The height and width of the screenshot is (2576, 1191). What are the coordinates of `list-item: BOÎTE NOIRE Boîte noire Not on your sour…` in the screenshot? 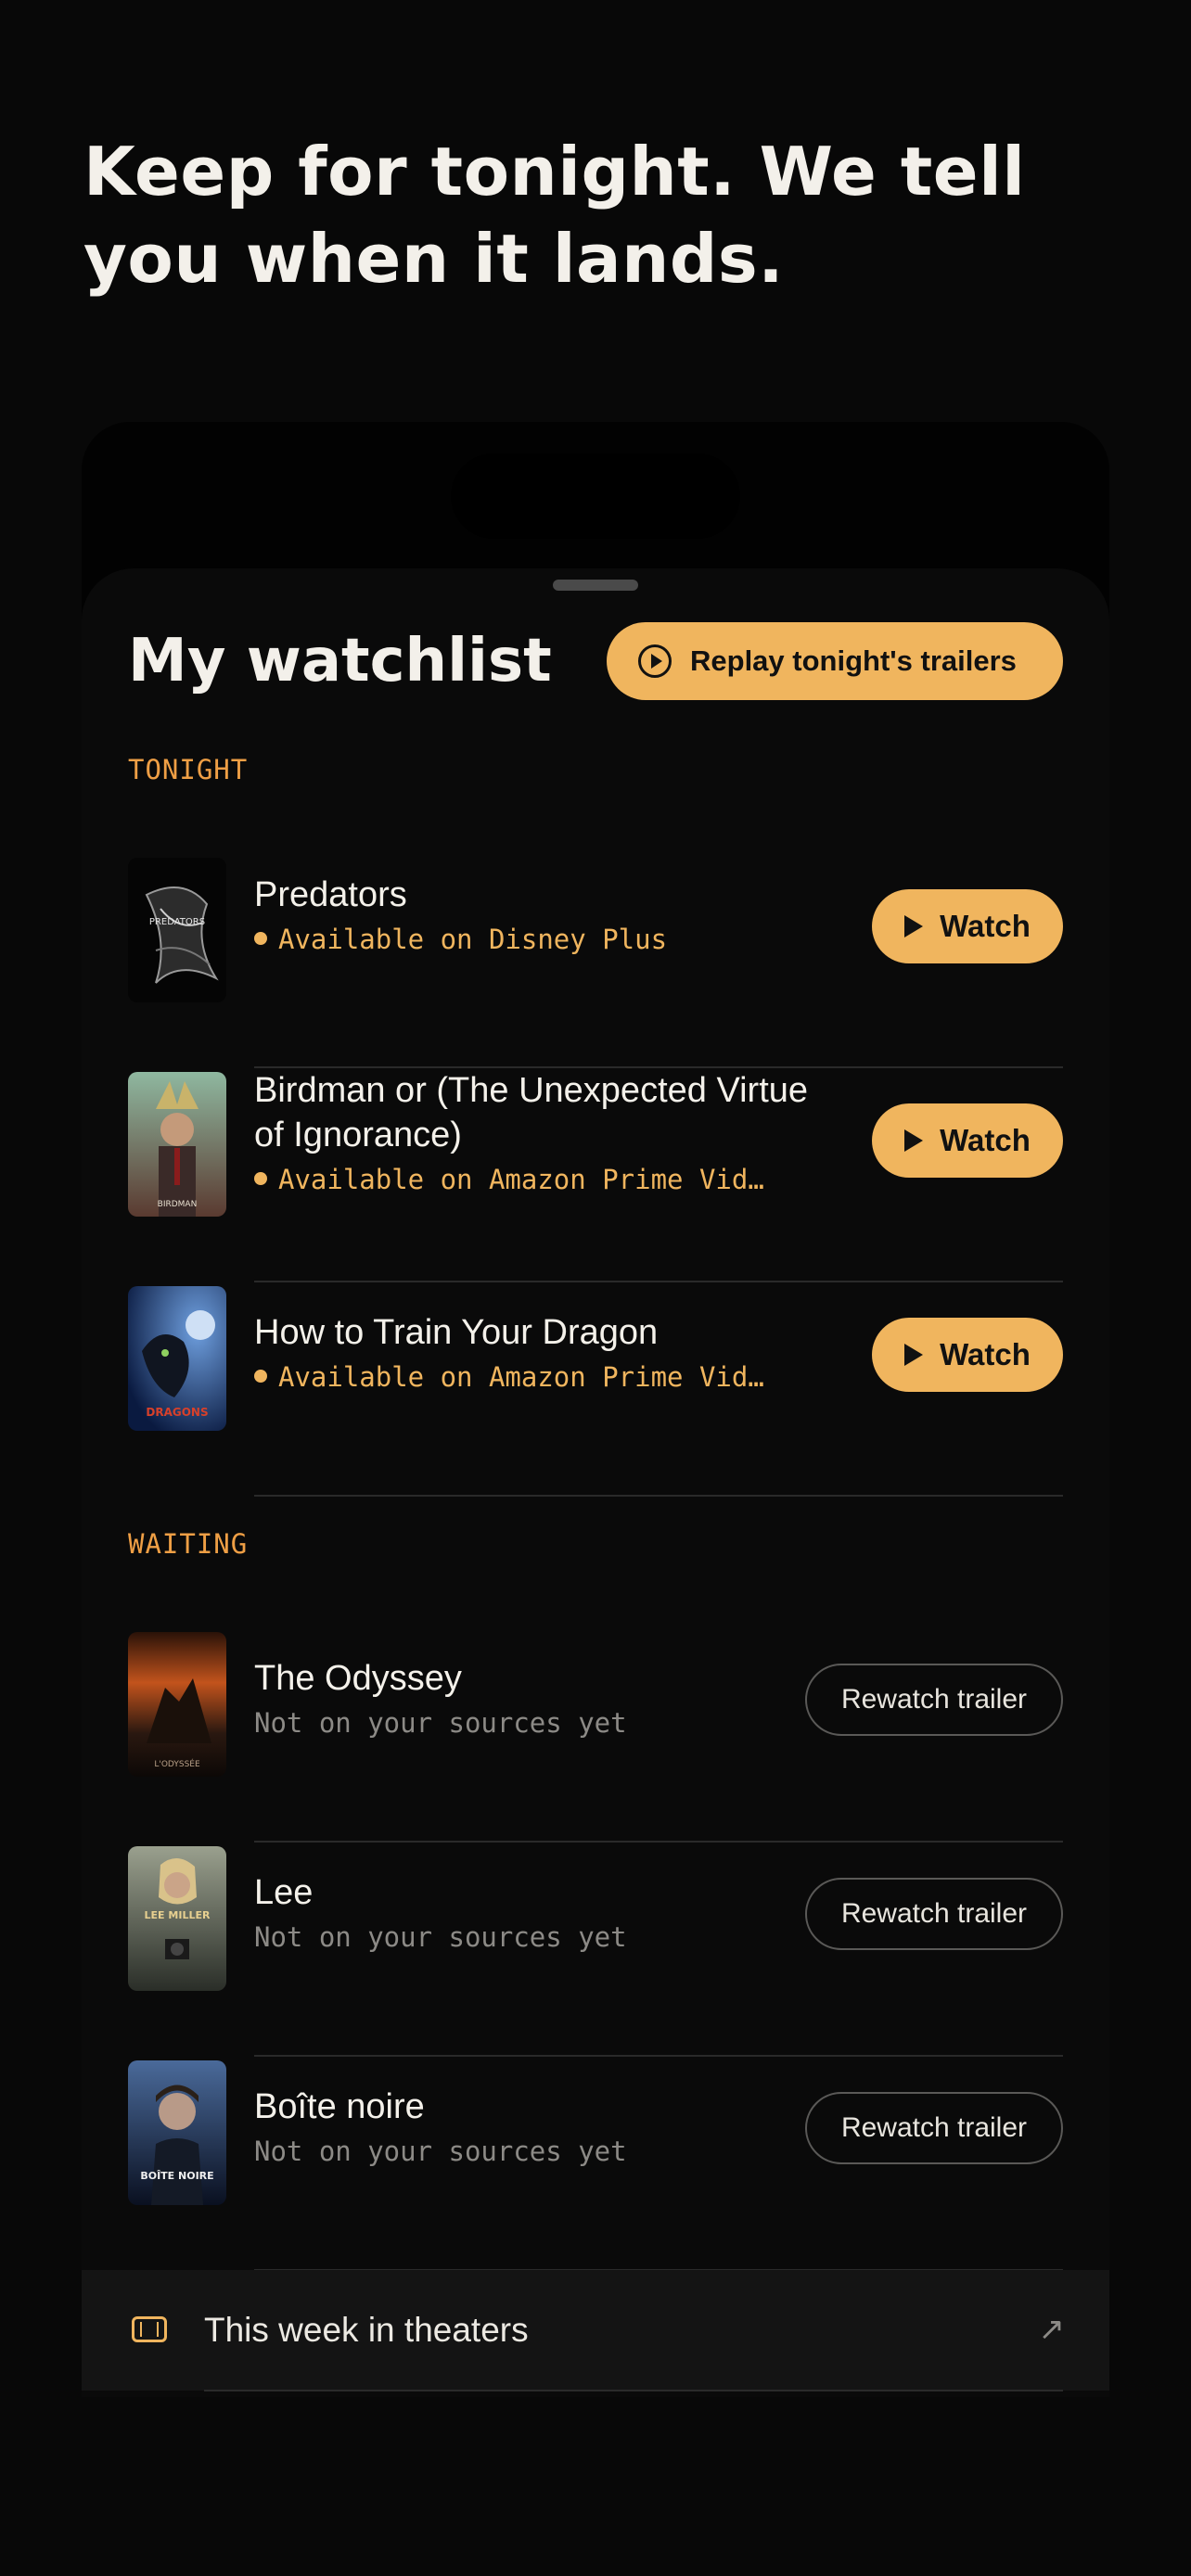 It's located at (595, 2164).